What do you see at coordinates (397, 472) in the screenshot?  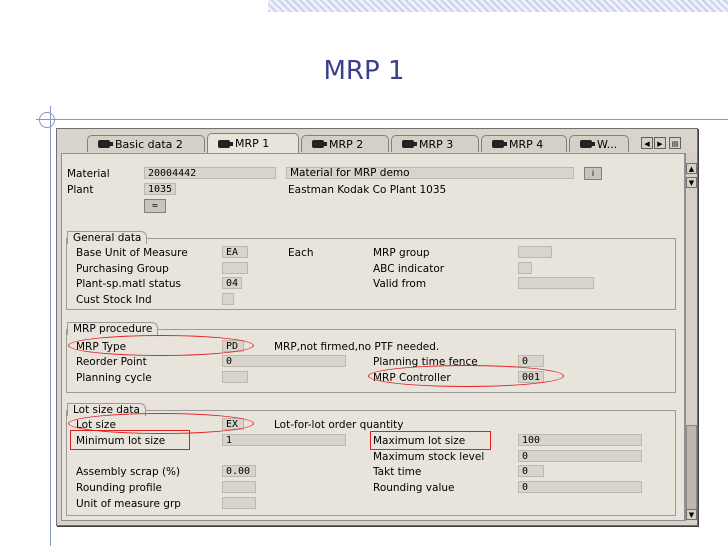 I see `takt-time-label: Takt time` at bounding box center [397, 472].